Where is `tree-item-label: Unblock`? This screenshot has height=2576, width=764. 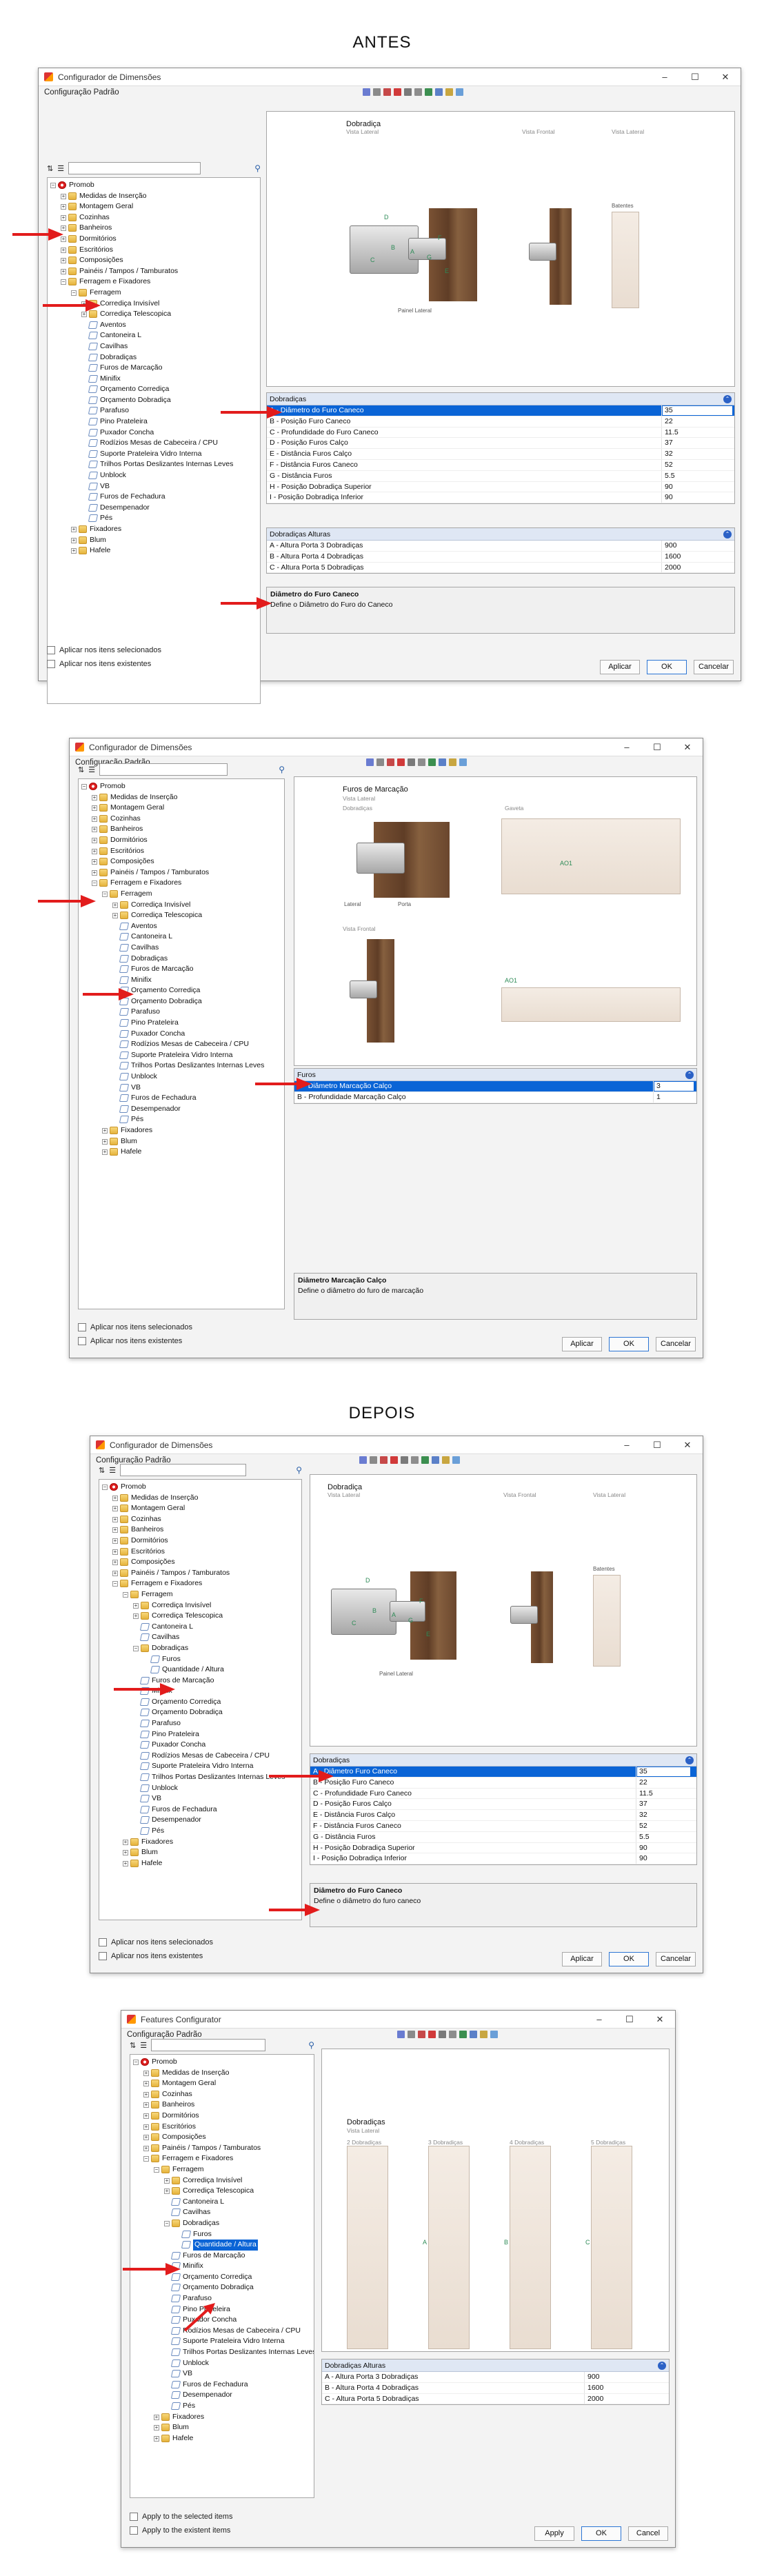 tree-item-label: Unblock is located at coordinates (144, 1077).